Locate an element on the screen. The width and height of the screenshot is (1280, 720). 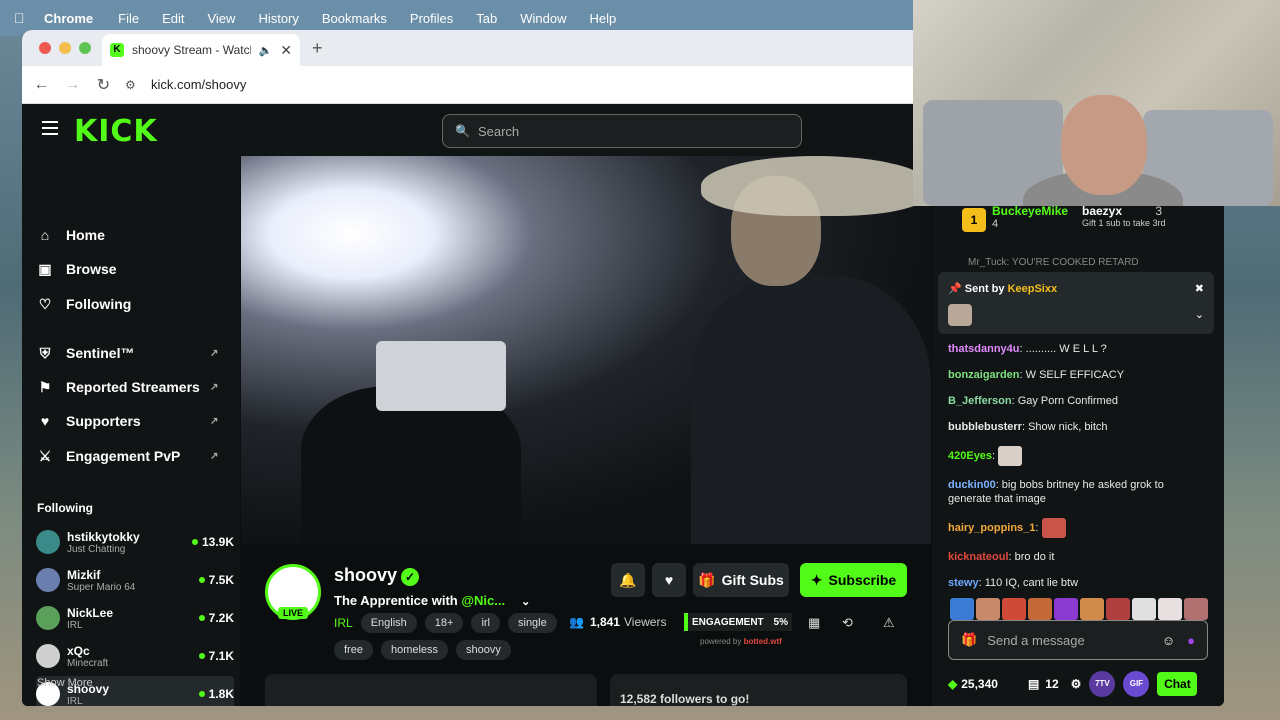
site-info-icon: ⚙ is located at coordinates (136, 85).